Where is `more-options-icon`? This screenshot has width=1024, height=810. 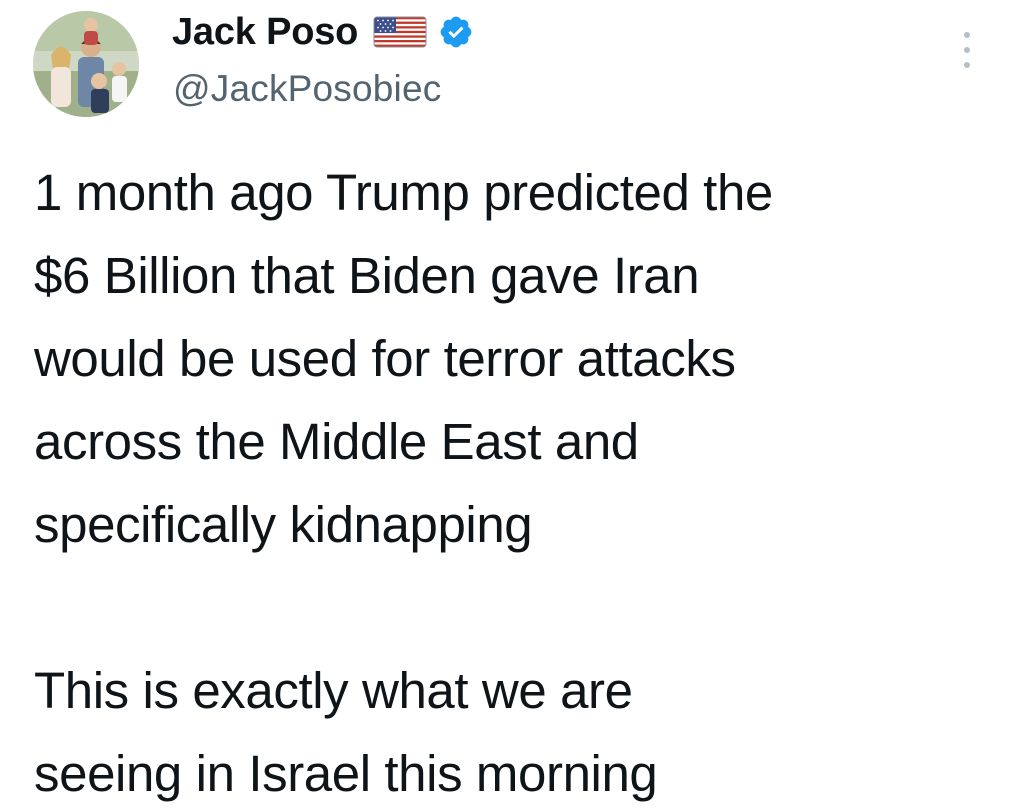 more-options-icon is located at coordinates (967, 50).